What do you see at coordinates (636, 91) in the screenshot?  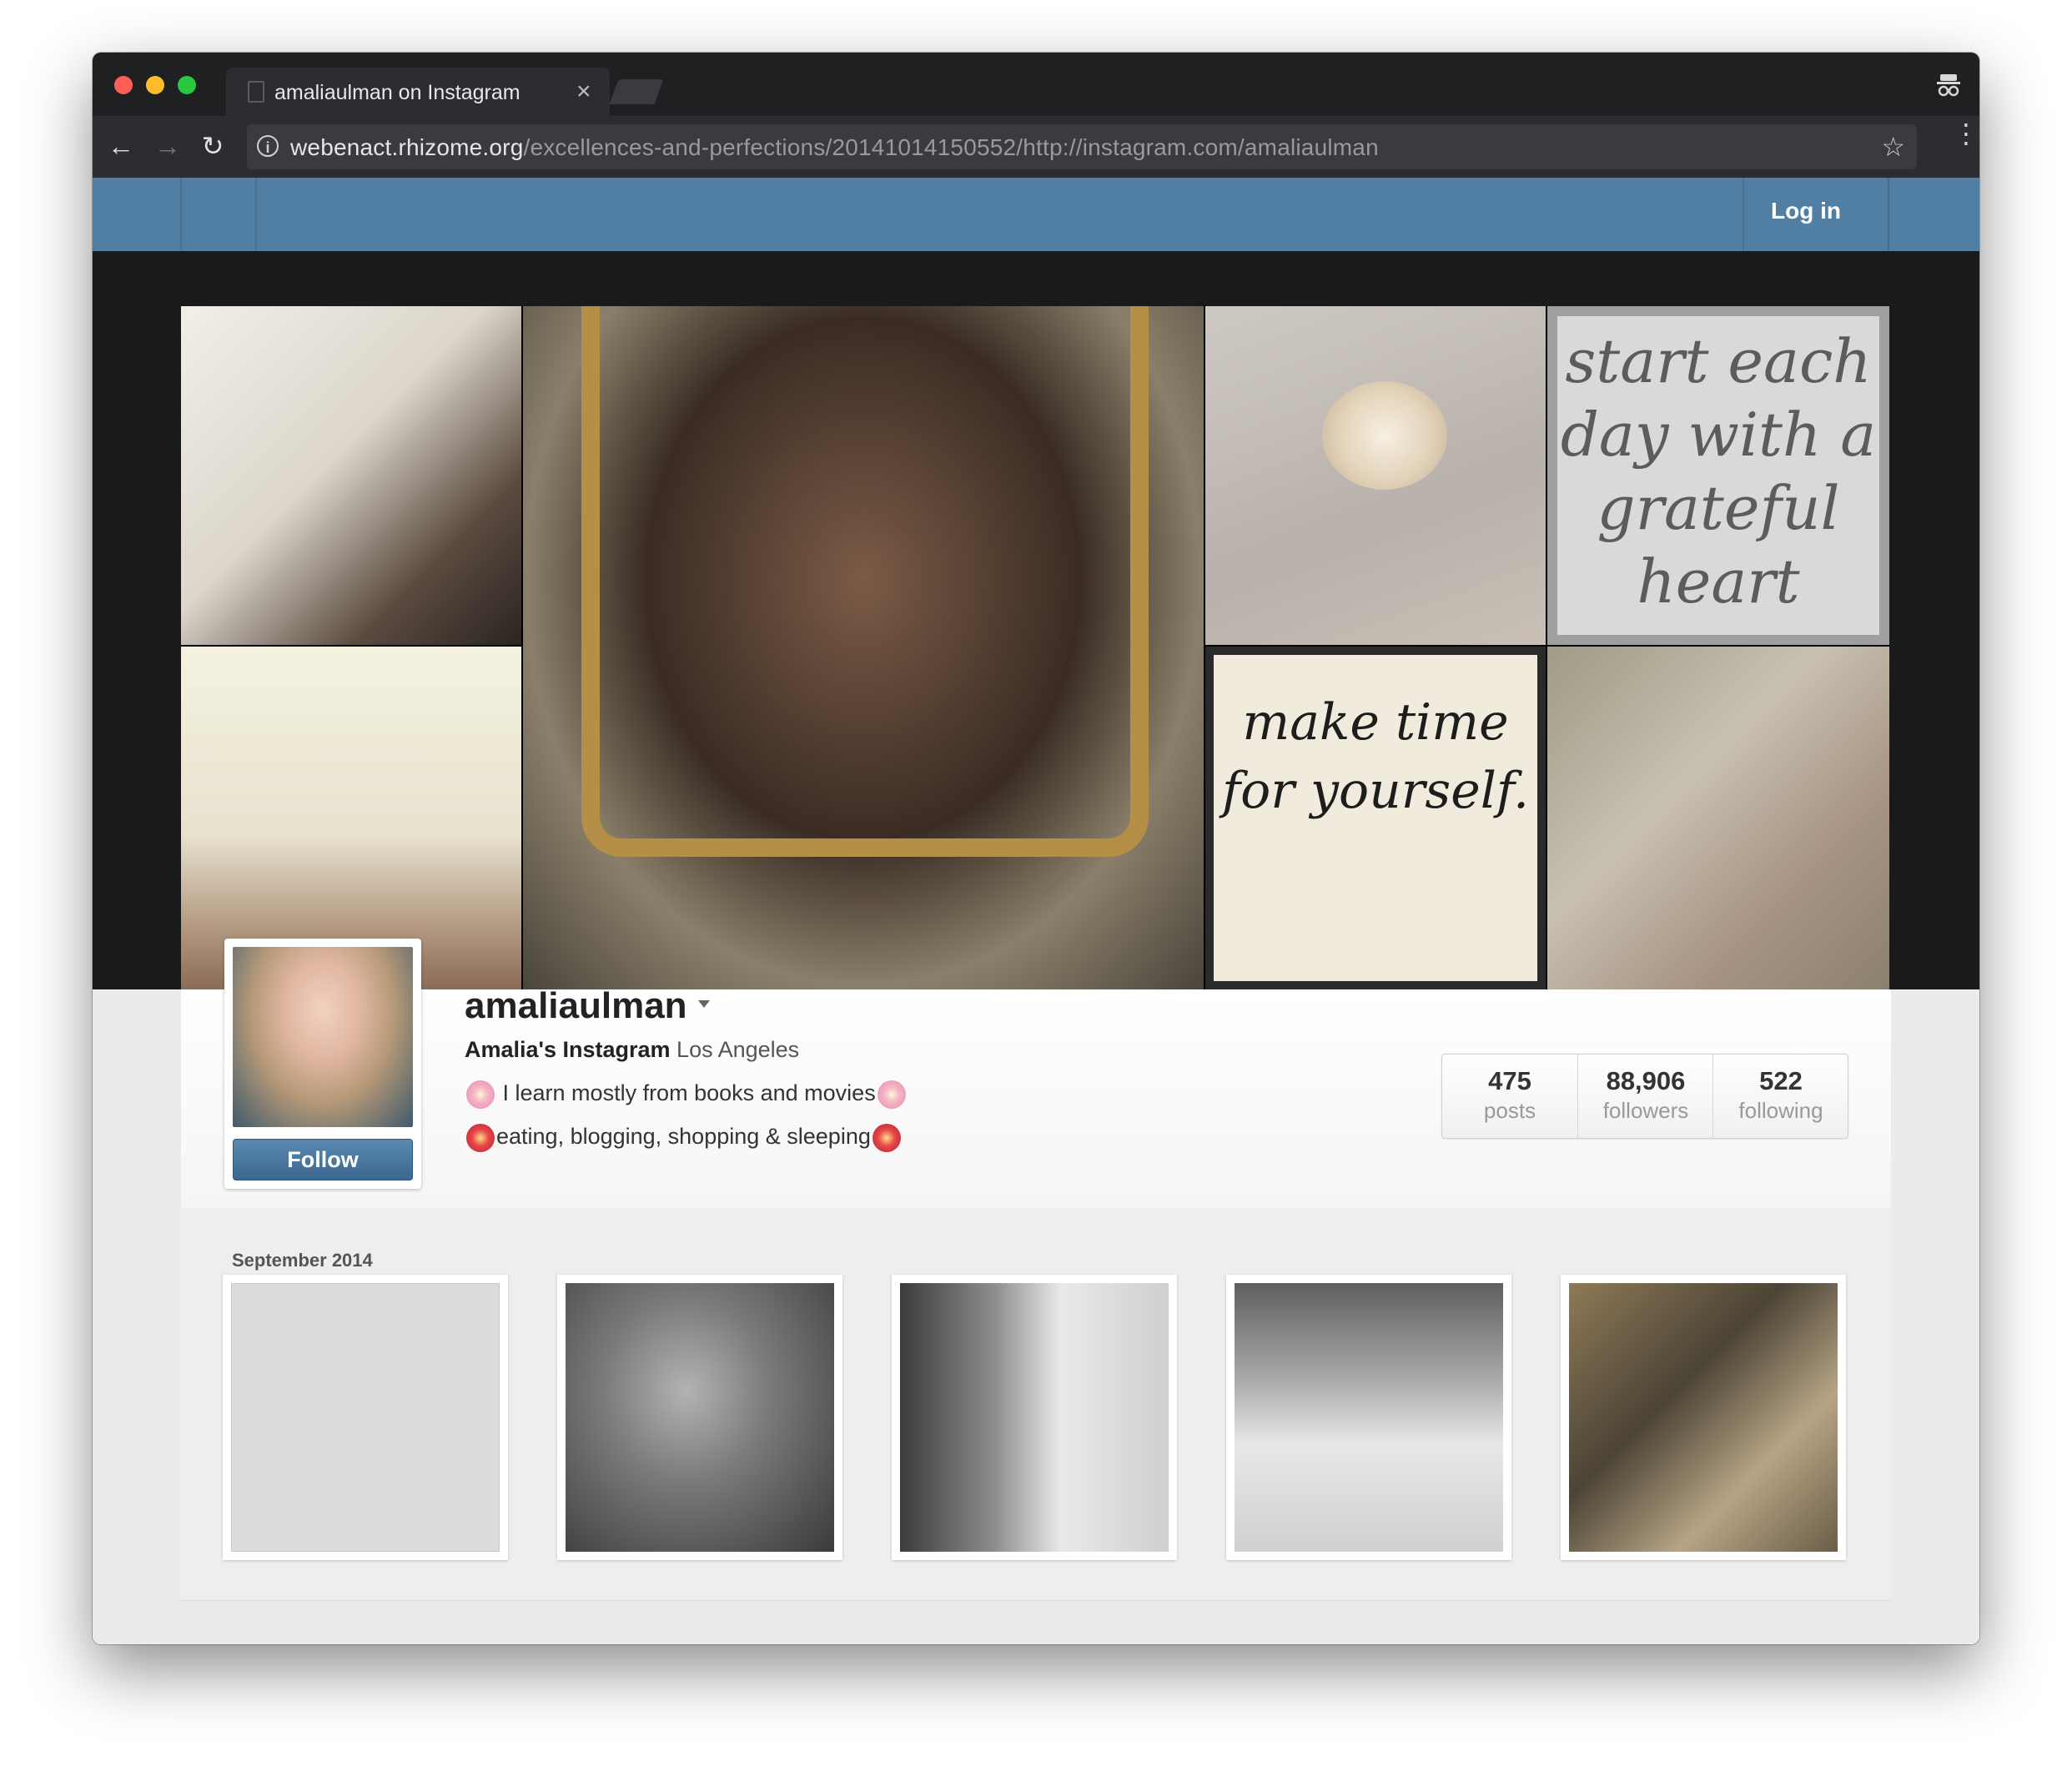 I see `new-tab-button` at bounding box center [636, 91].